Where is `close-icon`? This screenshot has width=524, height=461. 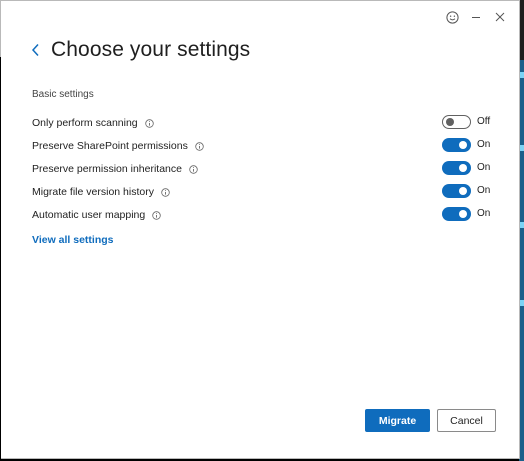
close-icon is located at coordinates (500, 17).